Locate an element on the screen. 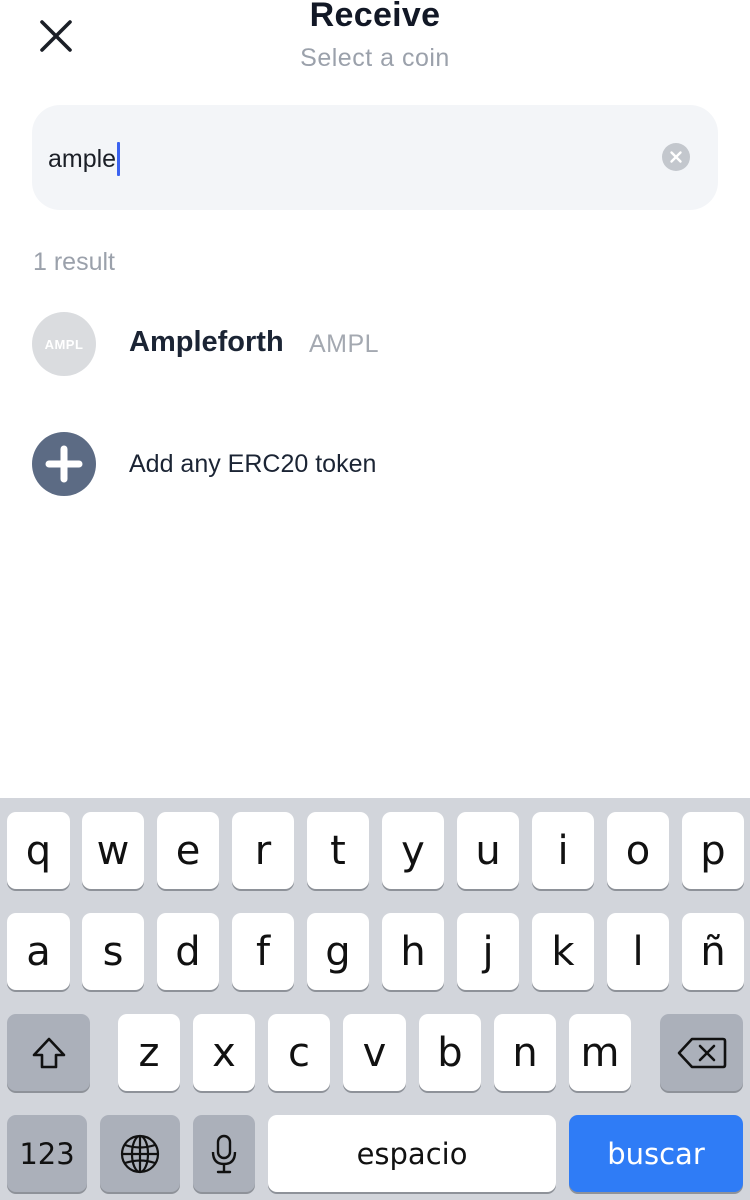  page-subtitle: Select a coin is located at coordinates (375, 58).